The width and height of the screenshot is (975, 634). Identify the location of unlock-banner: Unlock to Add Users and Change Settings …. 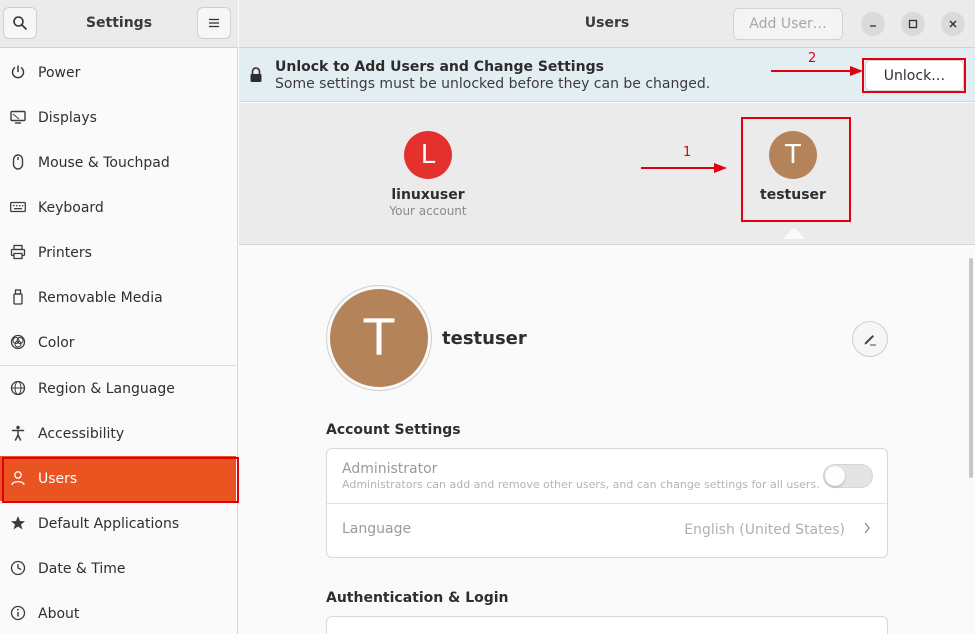
(607, 75).